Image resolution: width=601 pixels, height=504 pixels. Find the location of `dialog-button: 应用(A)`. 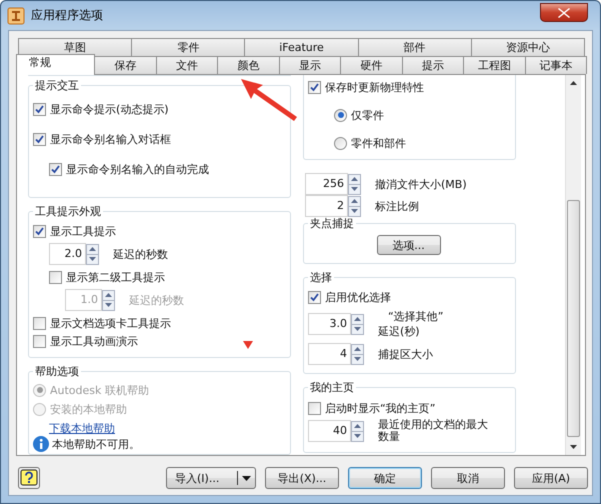

dialog-button: 应用(A) is located at coordinates (551, 478).